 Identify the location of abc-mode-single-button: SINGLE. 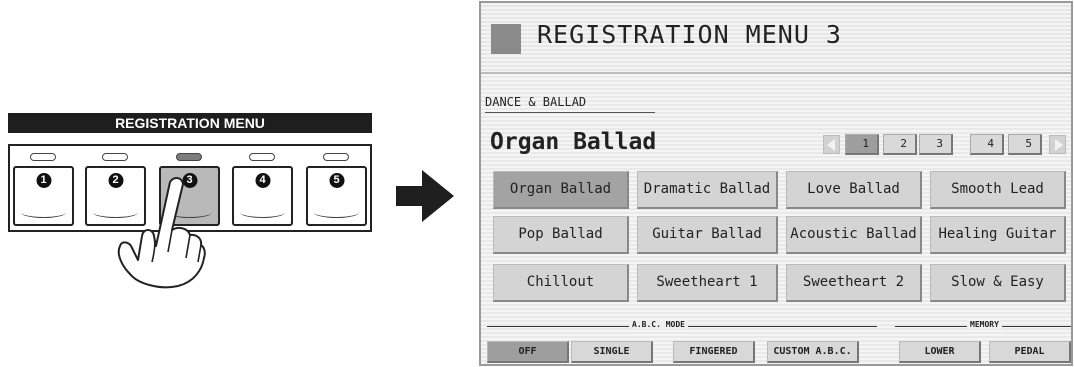
(612, 352).